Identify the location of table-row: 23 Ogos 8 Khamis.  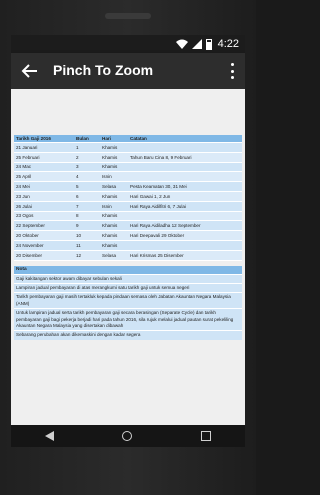
(128, 216).